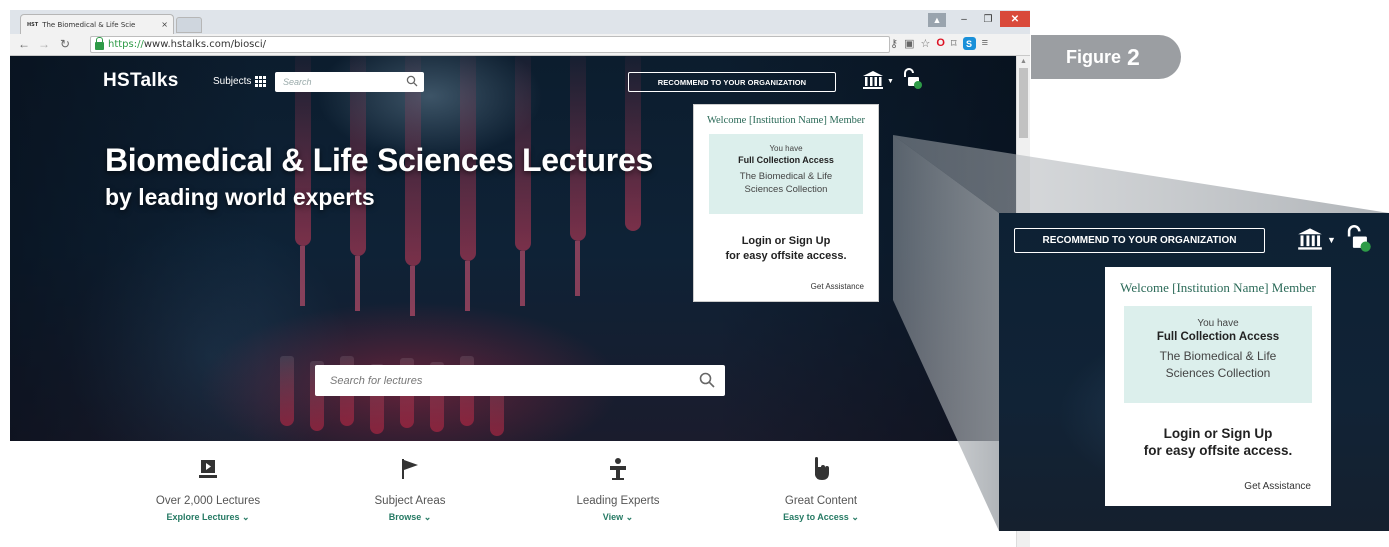 The image size is (1389, 547). What do you see at coordinates (1218, 323) in the screenshot?
I see `you-have-label: You have` at bounding box center [1218, 323].